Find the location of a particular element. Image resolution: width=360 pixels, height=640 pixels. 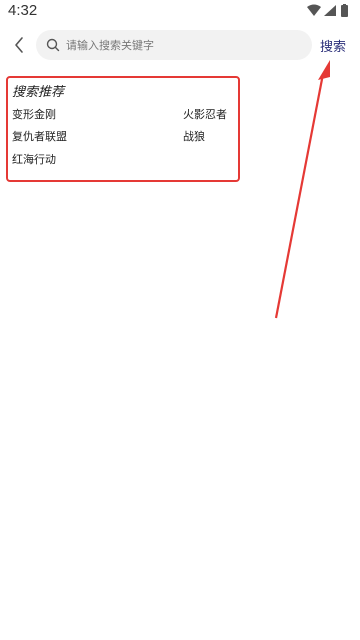

recommend-item: 变形金刚 is located at coordinates (34, 114).